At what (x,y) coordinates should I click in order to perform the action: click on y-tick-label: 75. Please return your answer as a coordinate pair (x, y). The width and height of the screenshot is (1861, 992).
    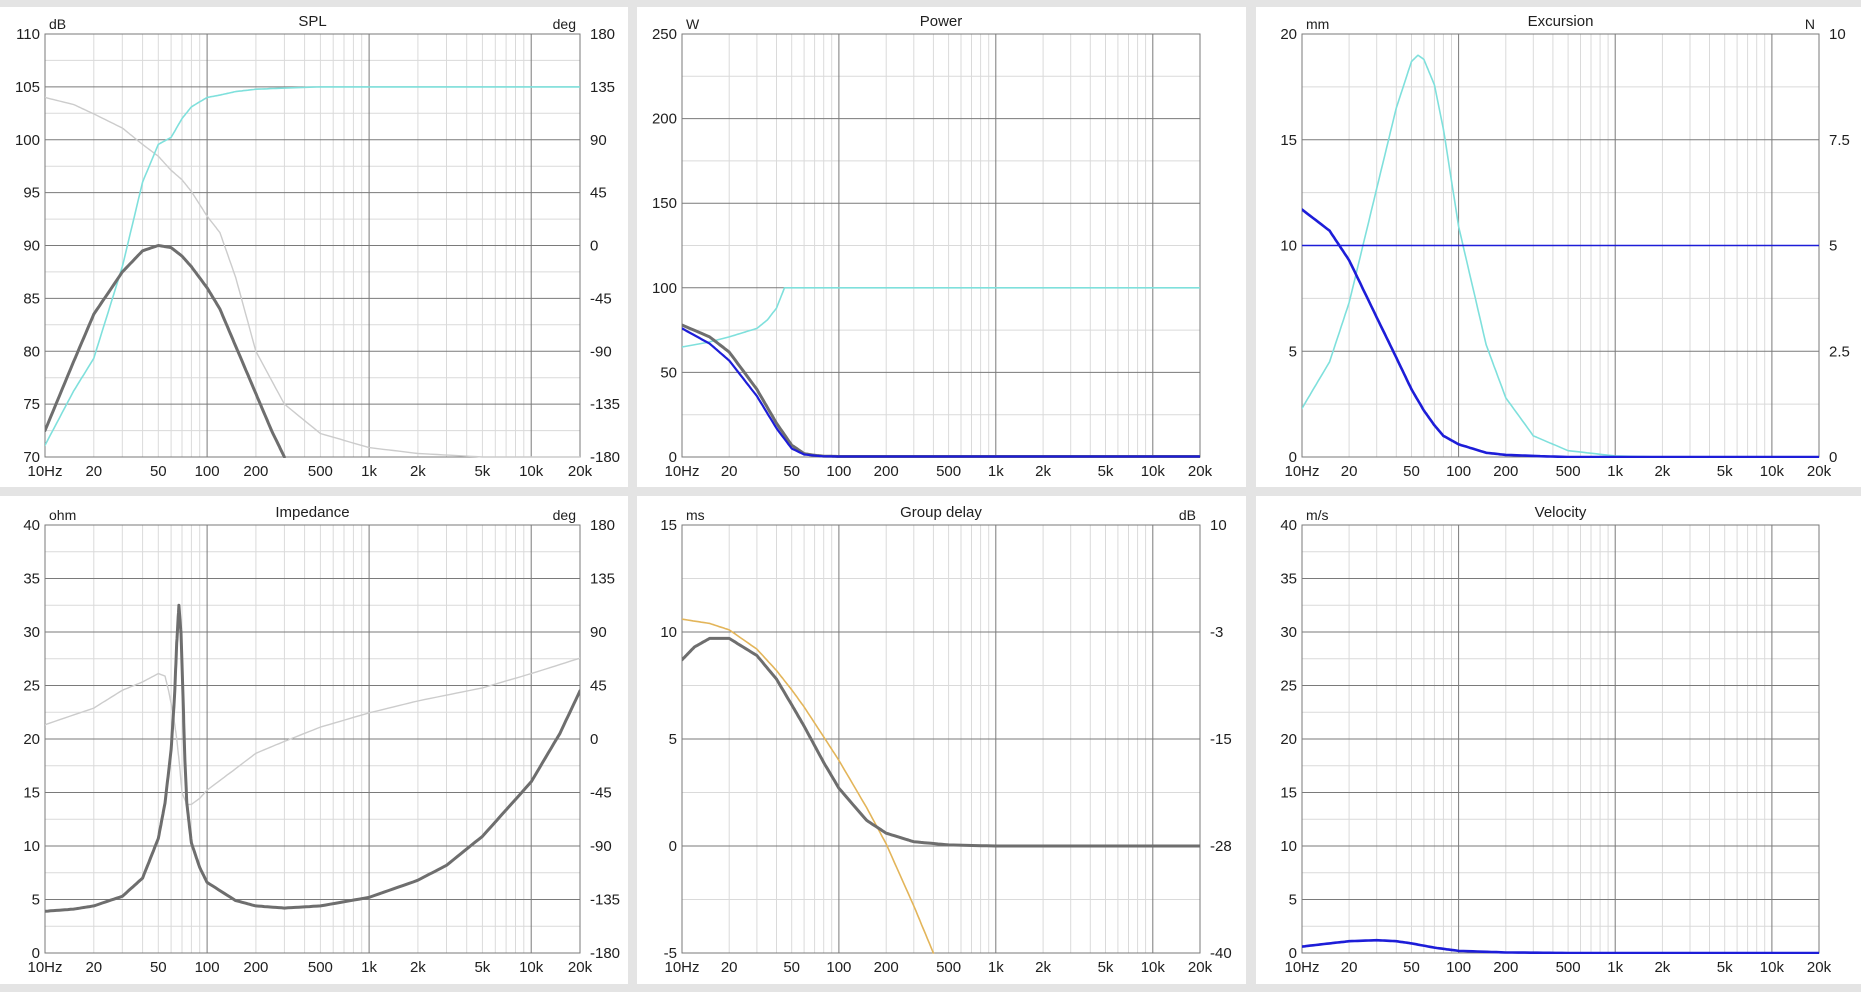
    Looking at the image, I should click on (31, 404).